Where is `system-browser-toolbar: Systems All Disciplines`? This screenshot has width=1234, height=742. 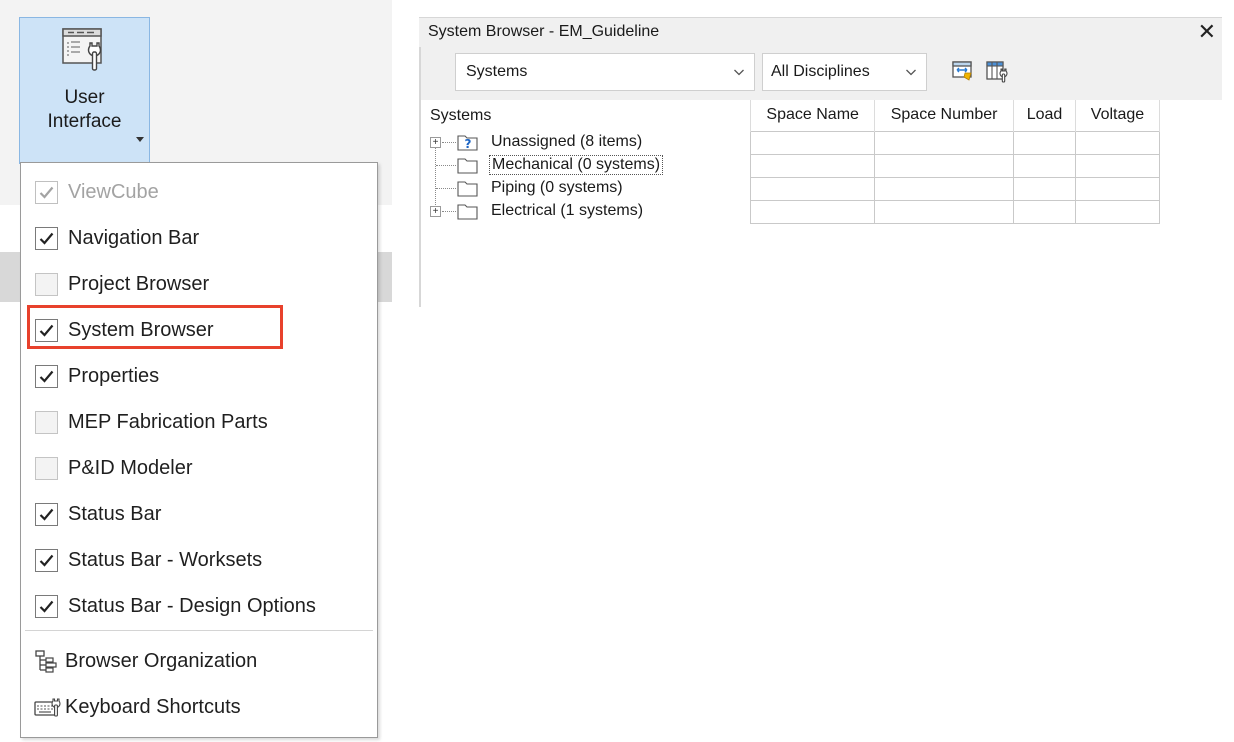
system-browser-toolbar: Systems All Disciplines is located at coordinates (821, 73).